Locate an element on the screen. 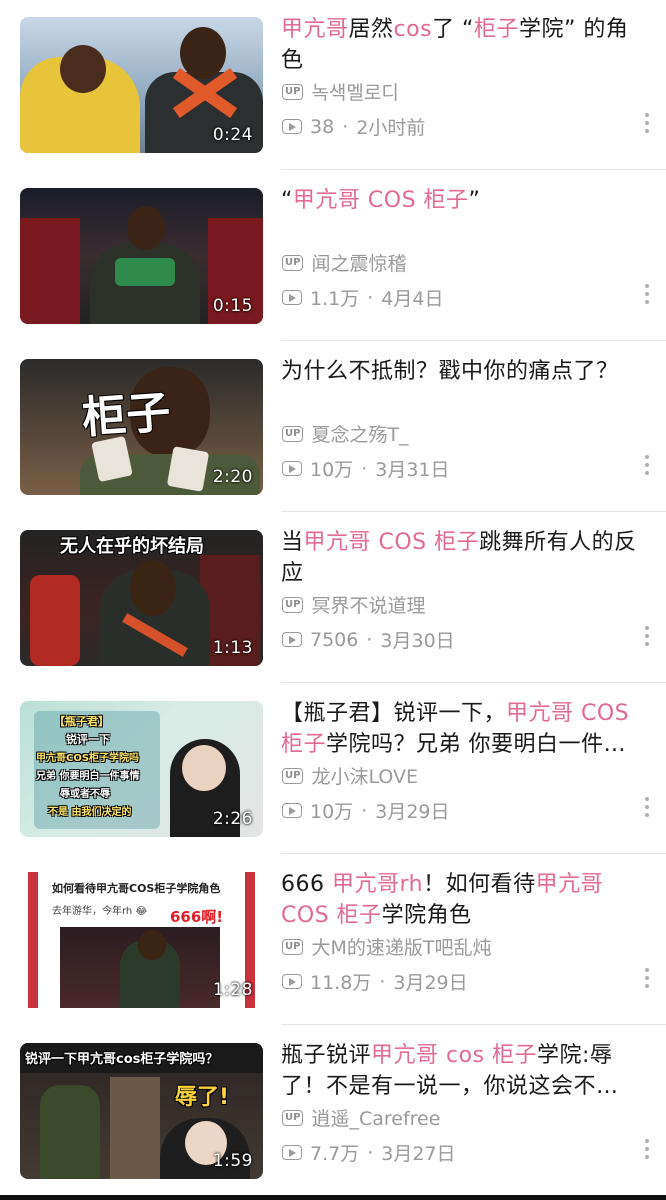  author-row: UP 夏念之殇T_ is located at coordinates (345, 433).